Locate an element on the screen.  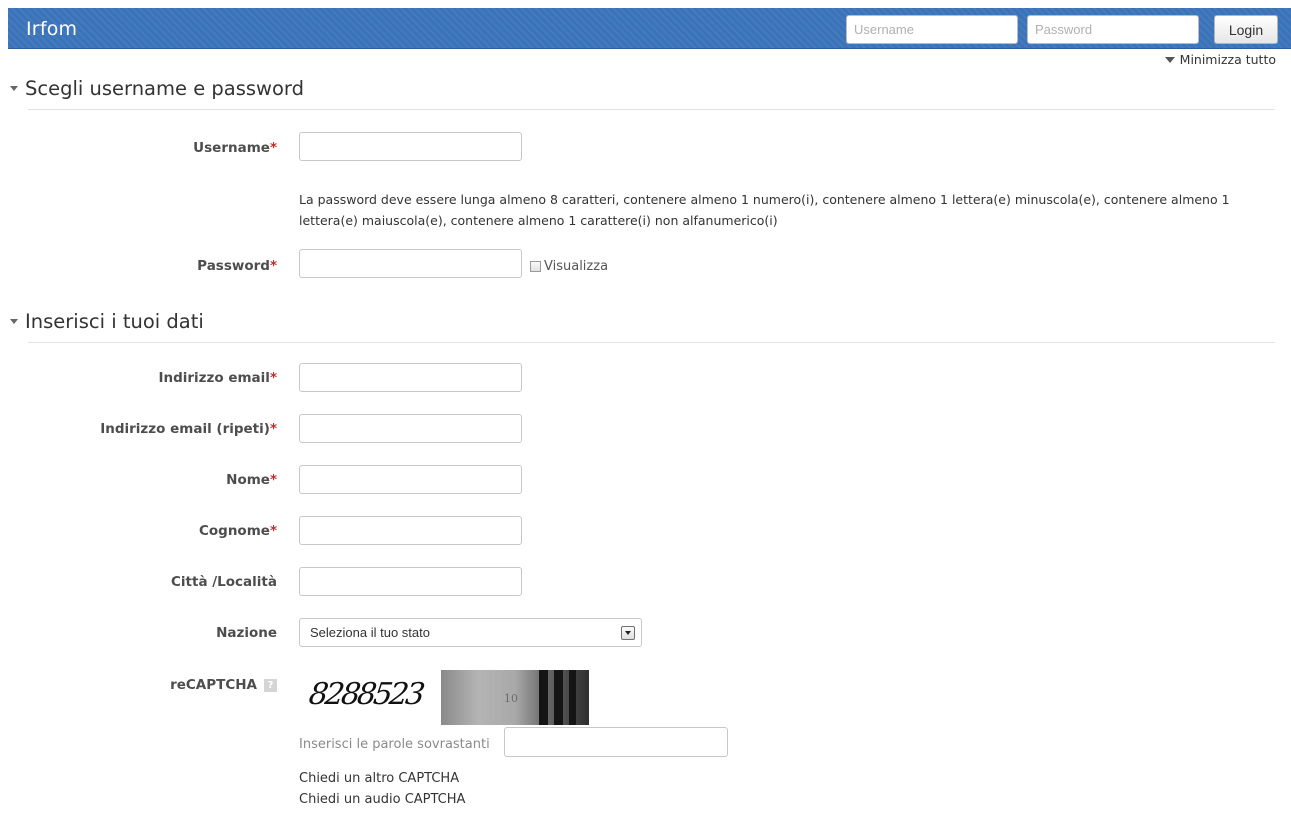
show-password-toggle: Visualizza is located at coordinates (569, 266).